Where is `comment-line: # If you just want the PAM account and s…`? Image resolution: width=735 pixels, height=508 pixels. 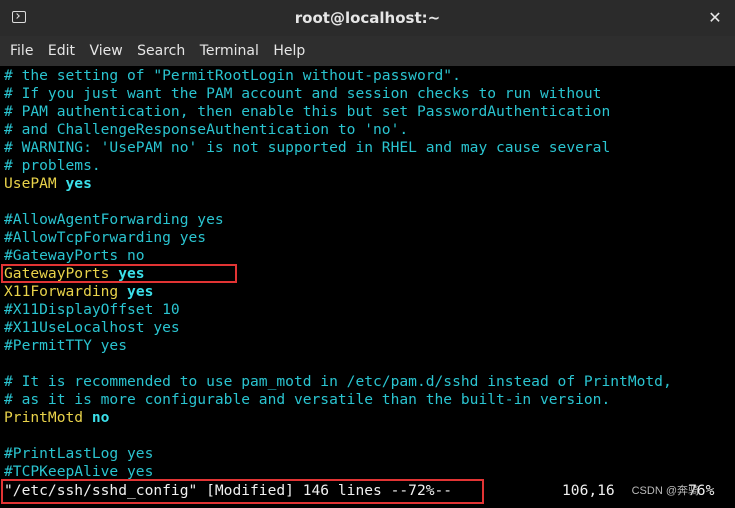
comment-line: # If you just want the PAM account and s… is located at coordinates (303, 93).